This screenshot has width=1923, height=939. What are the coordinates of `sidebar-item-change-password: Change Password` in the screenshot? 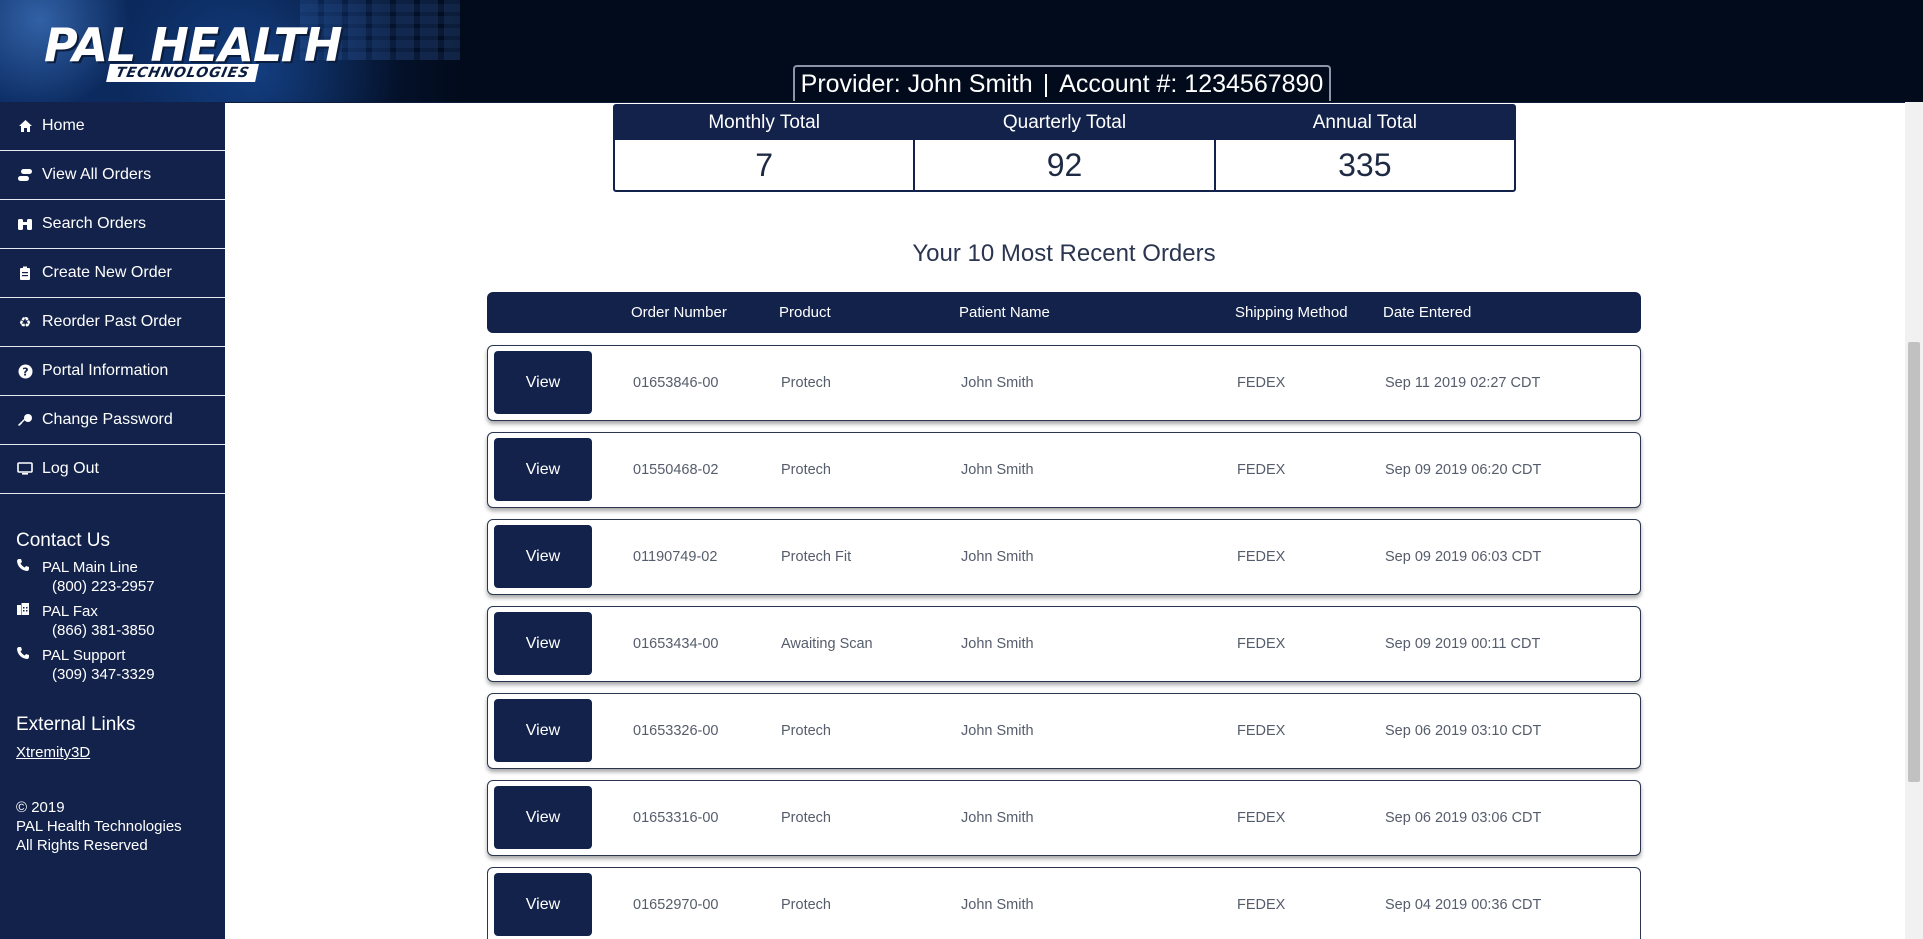 It's located at (112, 420).